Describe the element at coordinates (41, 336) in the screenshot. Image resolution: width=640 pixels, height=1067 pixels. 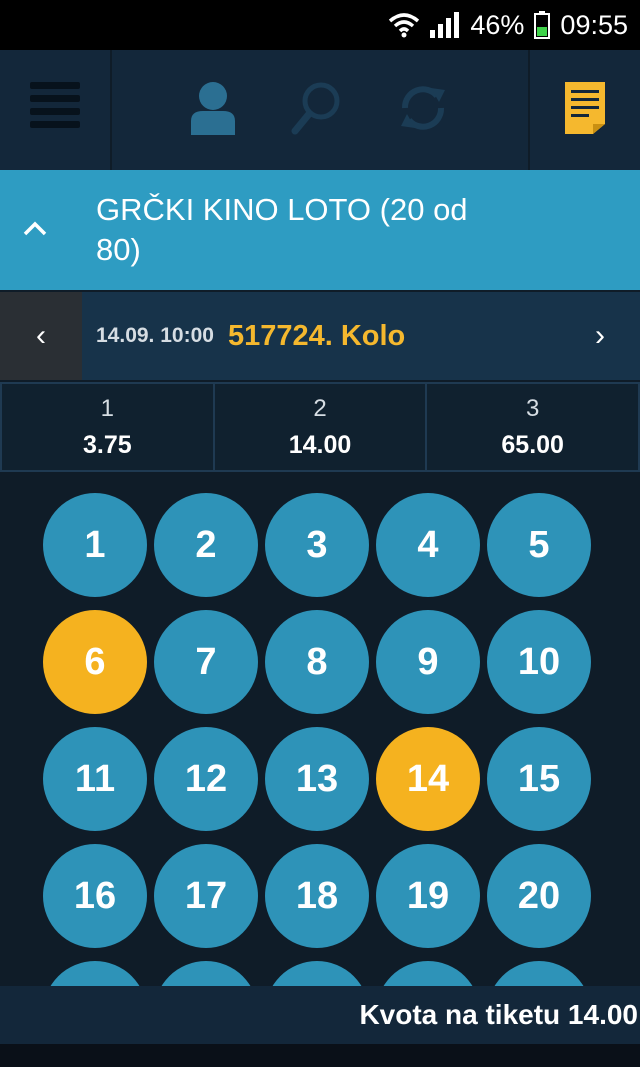
I see `previous-round-button: ‹` at that location.